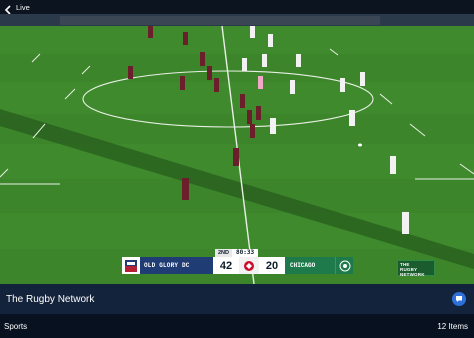 This screenshot has height=338, width=474. What do you see at coordinates (237, 326) in the screenshot?
I see `footer-bar: Sports 12 Items` at bounding box center [237, 326].